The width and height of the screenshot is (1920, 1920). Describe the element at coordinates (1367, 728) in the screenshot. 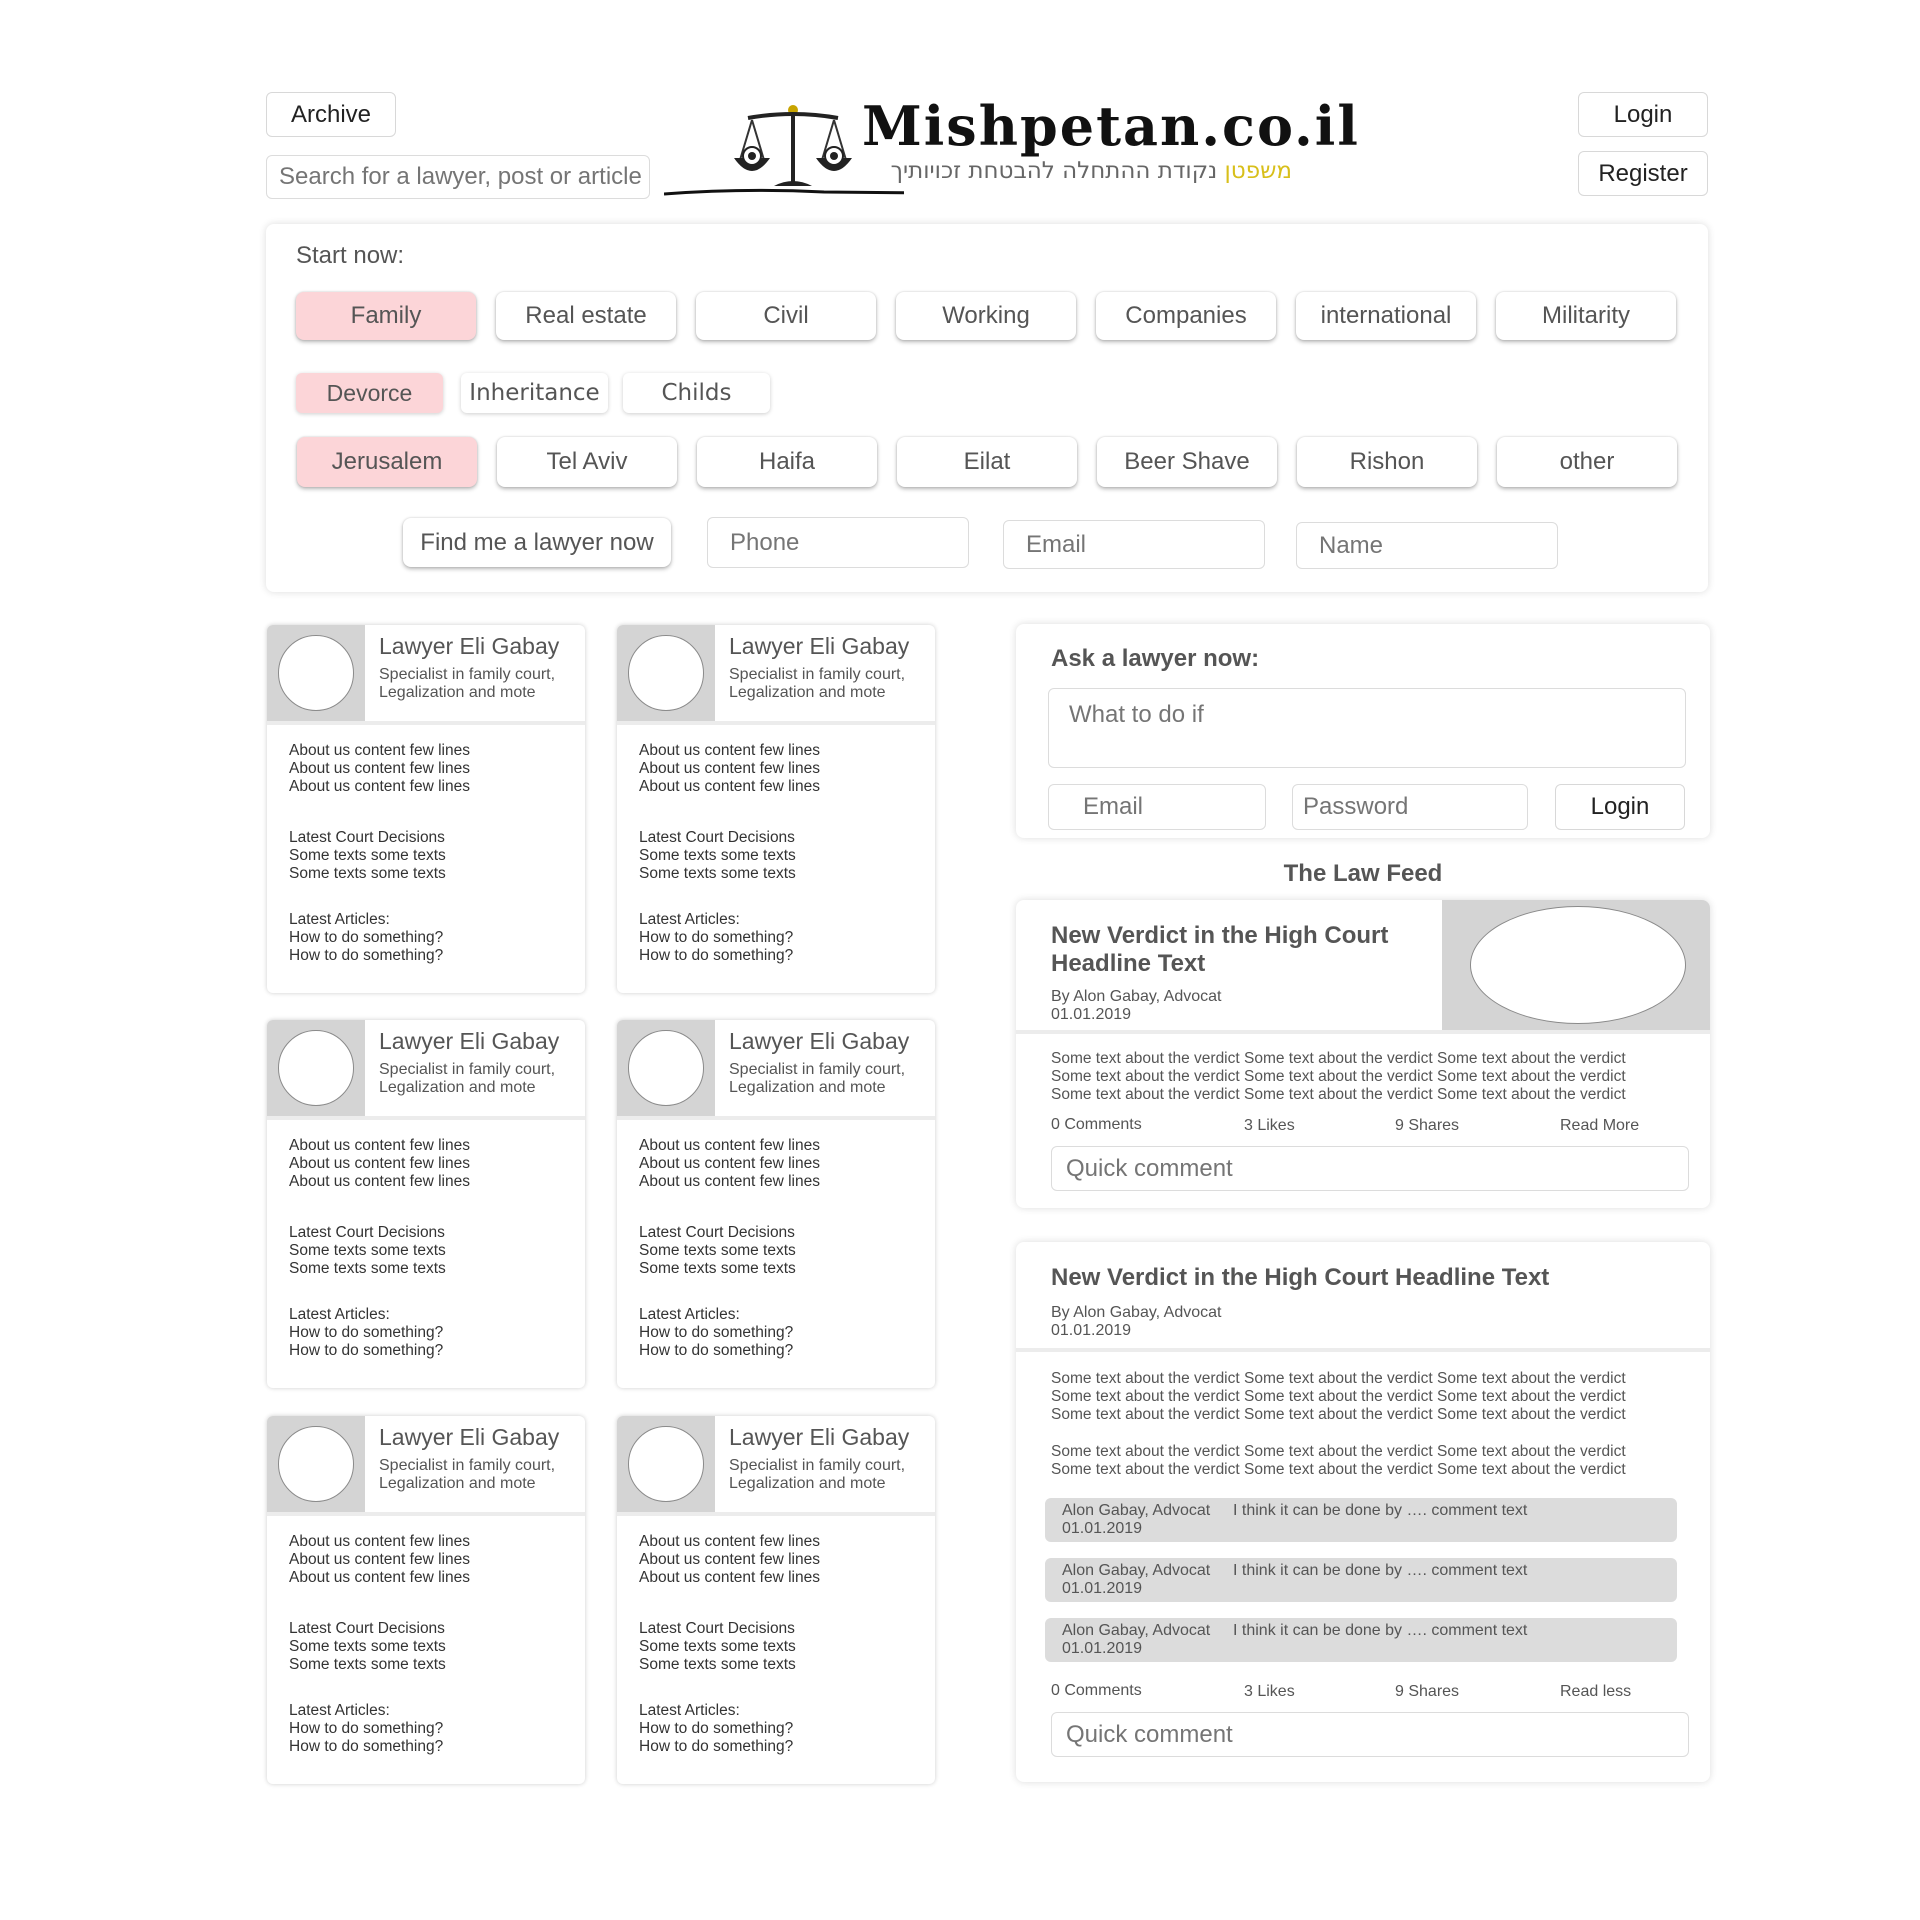

I see `question-field` at that location.